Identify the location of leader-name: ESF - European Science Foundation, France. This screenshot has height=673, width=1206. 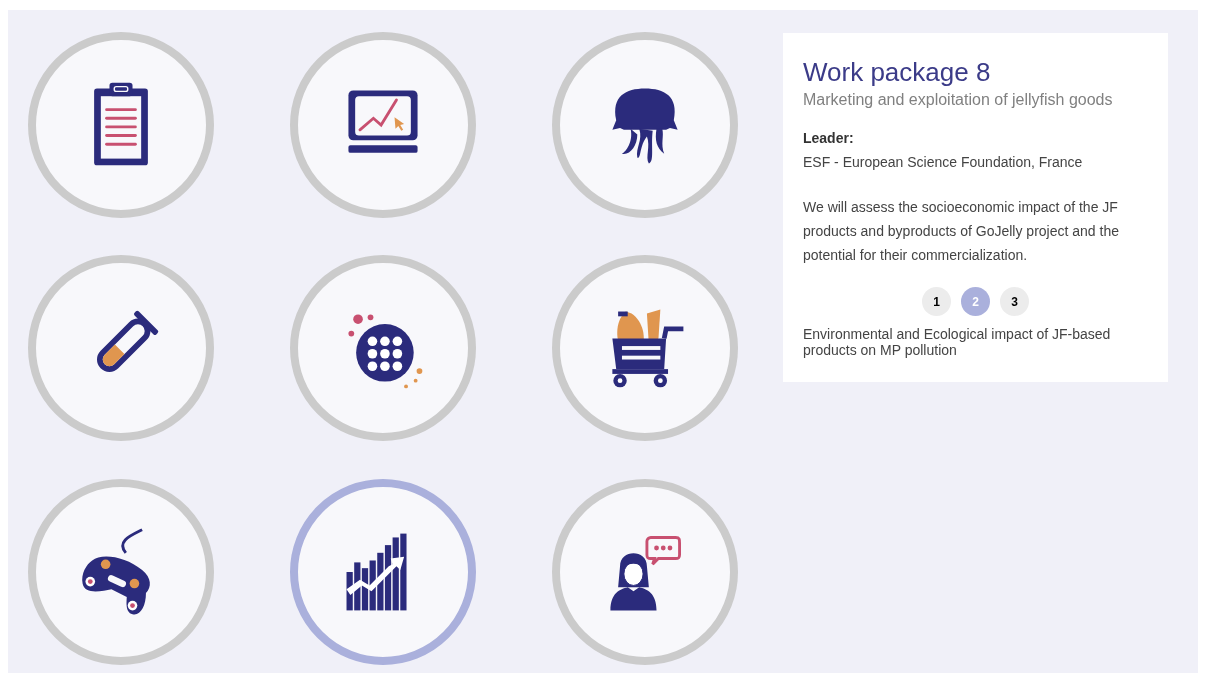
(943, 162).